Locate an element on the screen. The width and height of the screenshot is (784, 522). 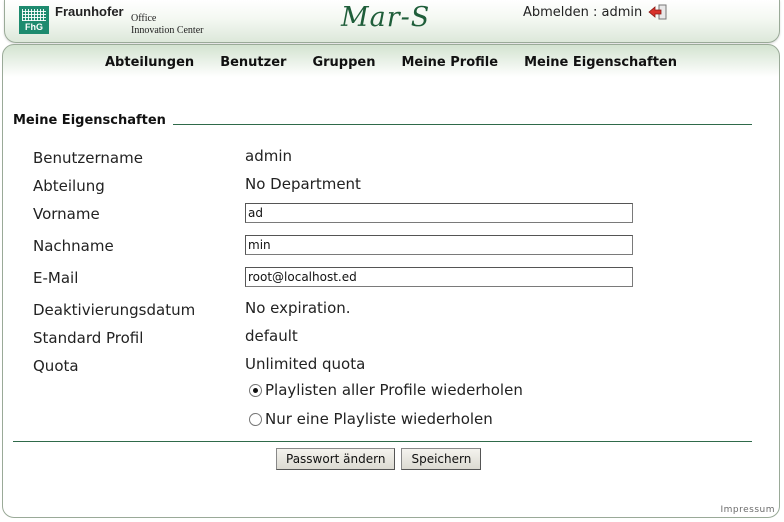
form-actions: Passwort ändern Speichern is located at coordinates (379, 459).